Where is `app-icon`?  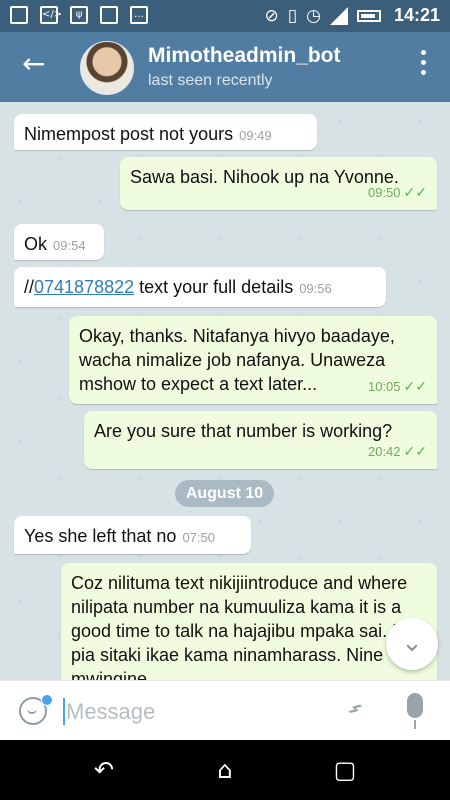 app-icon is located at coordinates (19, 15).